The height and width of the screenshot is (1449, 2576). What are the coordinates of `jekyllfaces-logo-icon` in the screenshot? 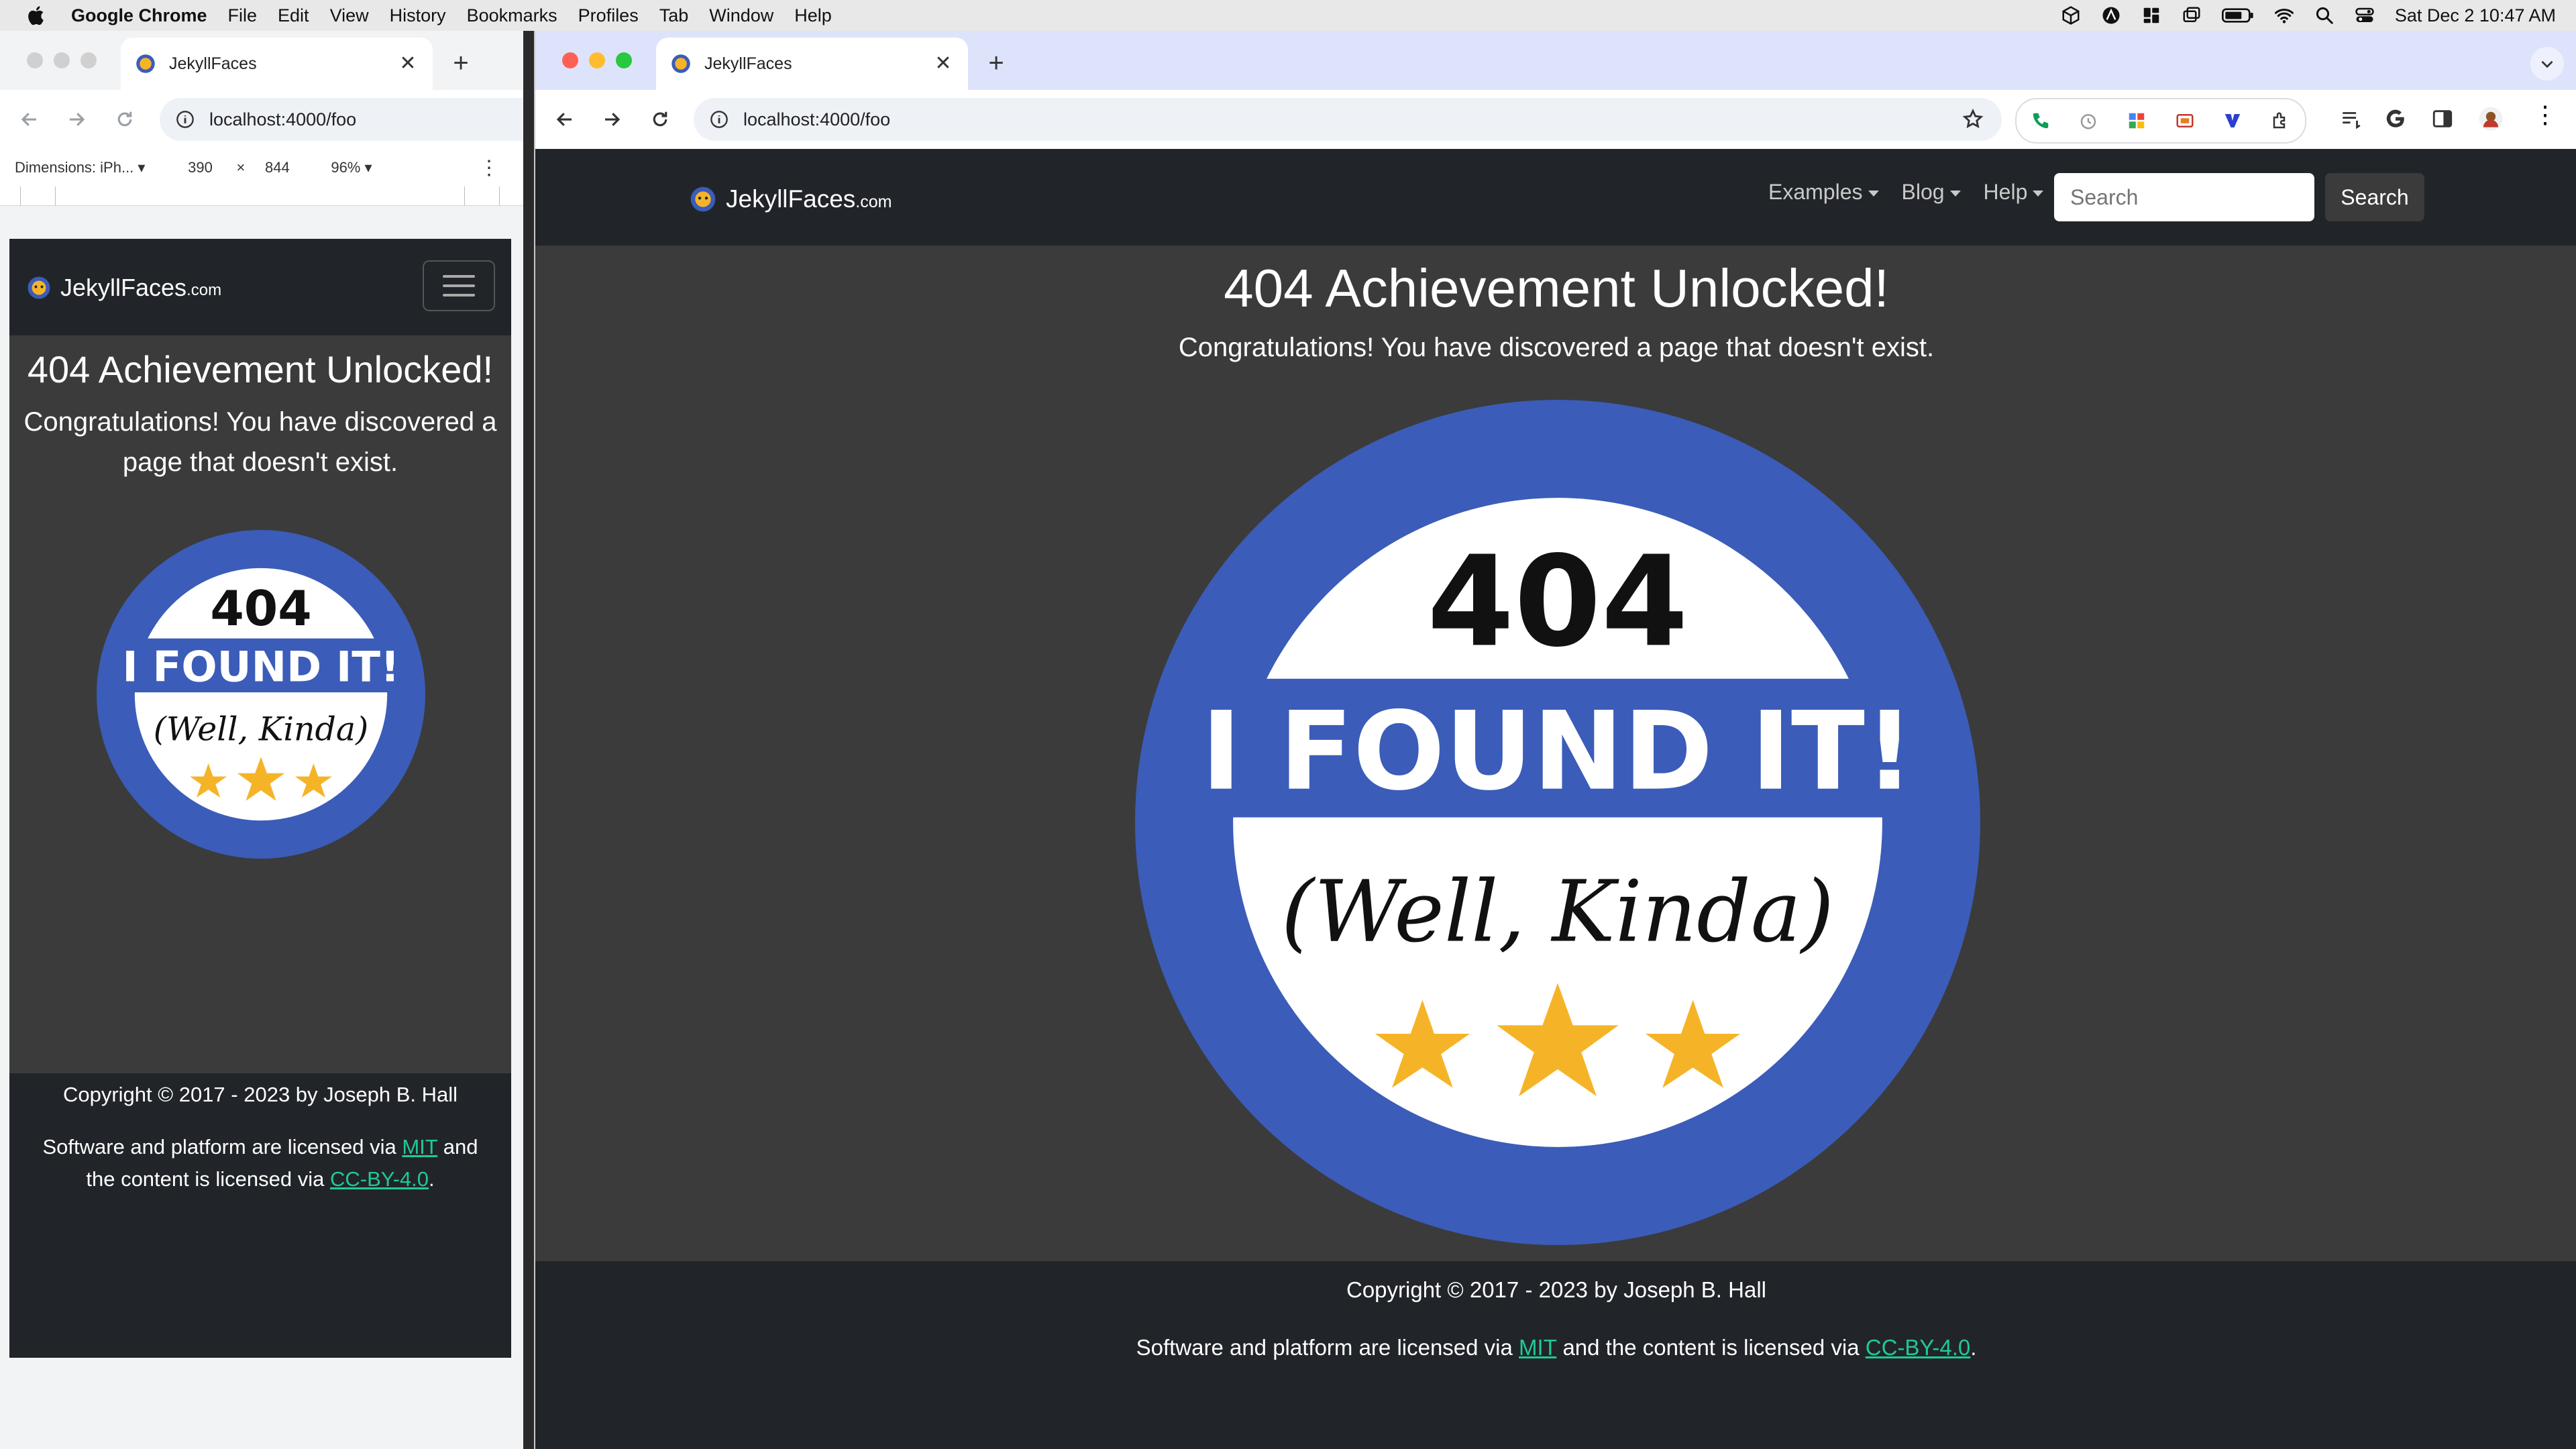 It's located at (703, 199).